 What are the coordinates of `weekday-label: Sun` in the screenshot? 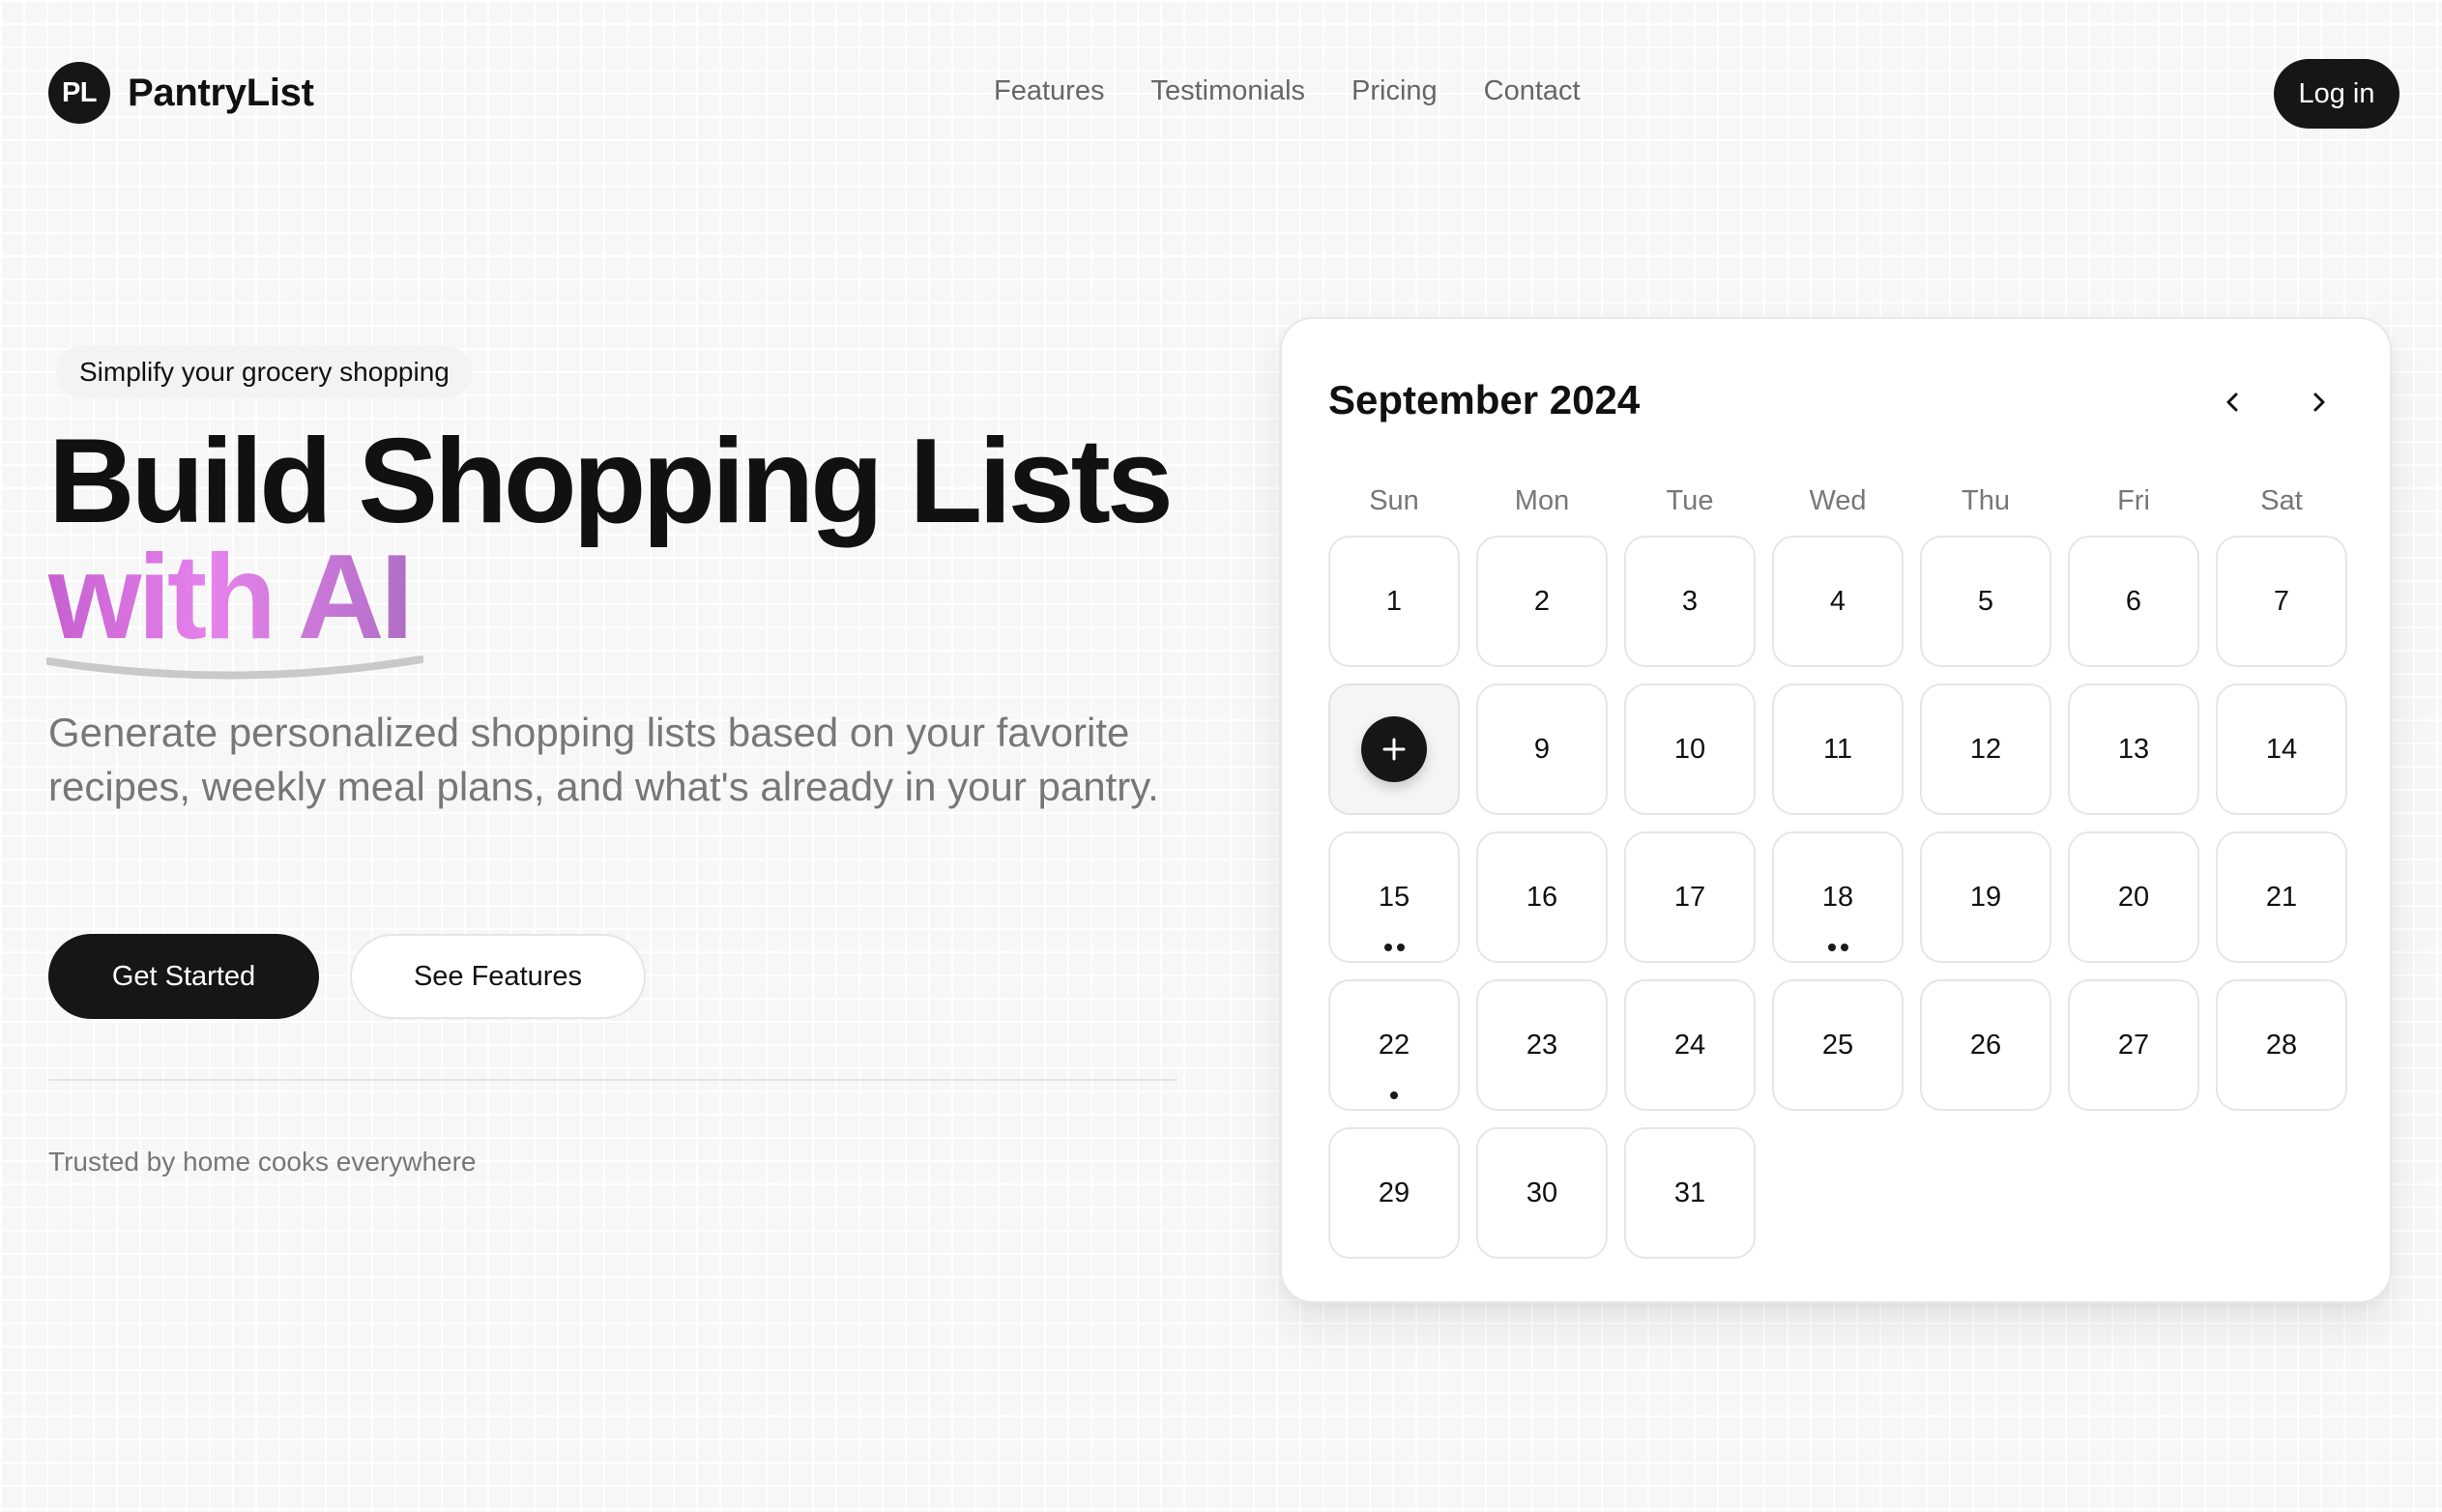 It's located at (1394, 500).